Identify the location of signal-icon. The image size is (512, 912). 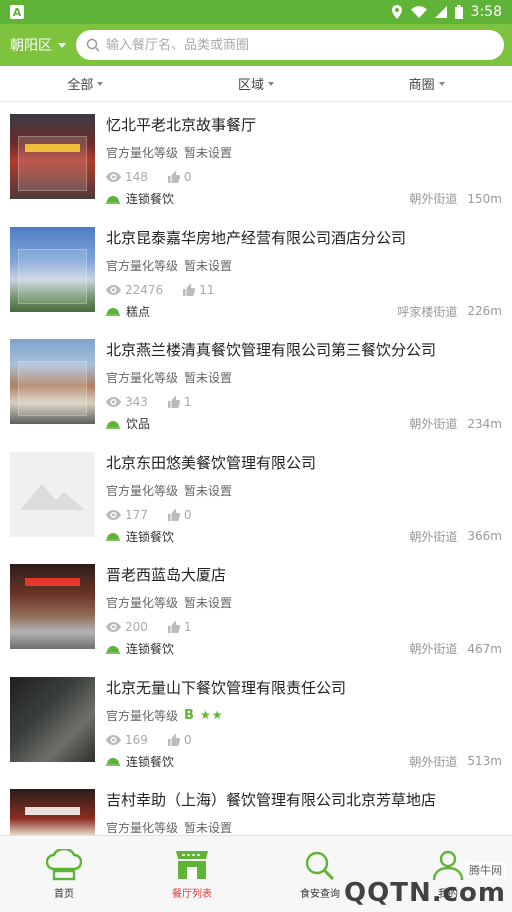
(440, 12).